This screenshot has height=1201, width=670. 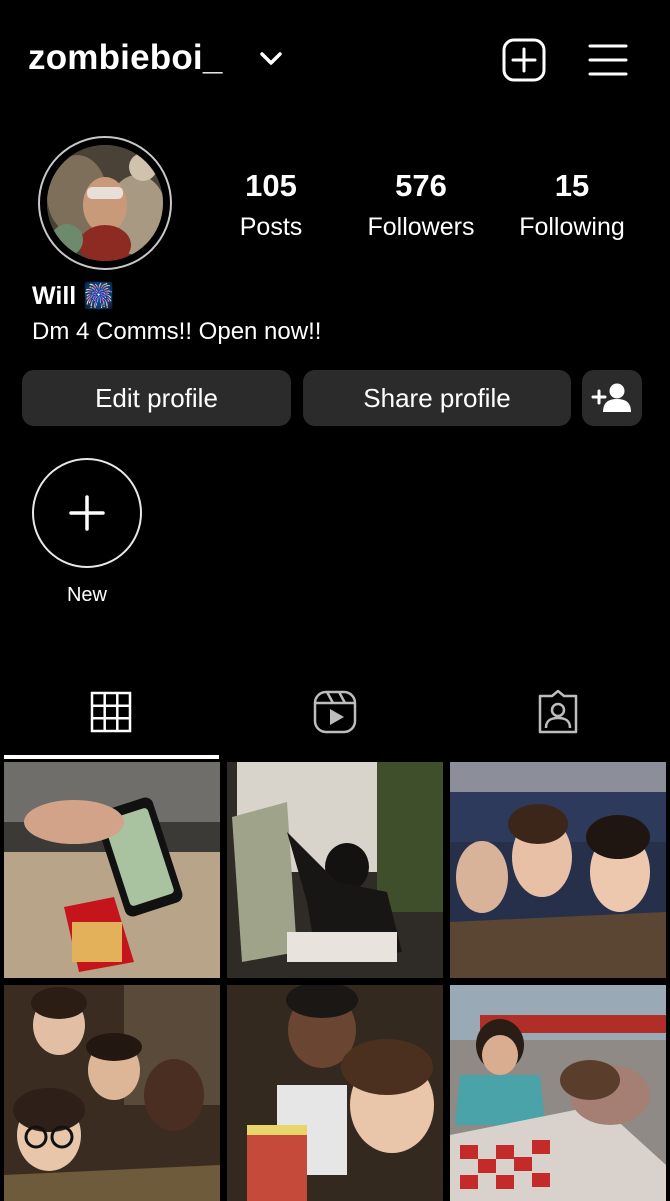 What do you see at coordinates (156, 398) in the screenshot?
I see `edit-profile-button: Edit profile` at bounding box center [156, 398].